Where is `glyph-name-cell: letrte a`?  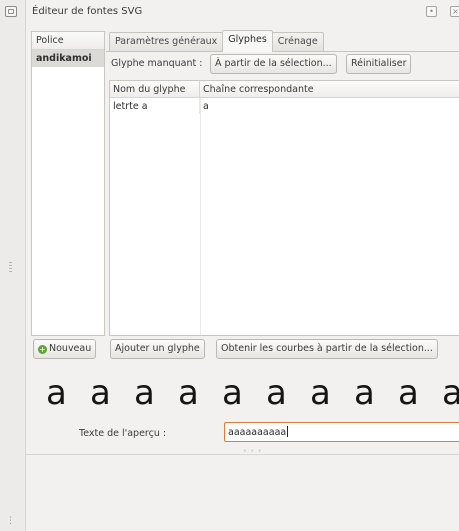
glyph-name-cell: letrte a is located at coordinates (155, 106).